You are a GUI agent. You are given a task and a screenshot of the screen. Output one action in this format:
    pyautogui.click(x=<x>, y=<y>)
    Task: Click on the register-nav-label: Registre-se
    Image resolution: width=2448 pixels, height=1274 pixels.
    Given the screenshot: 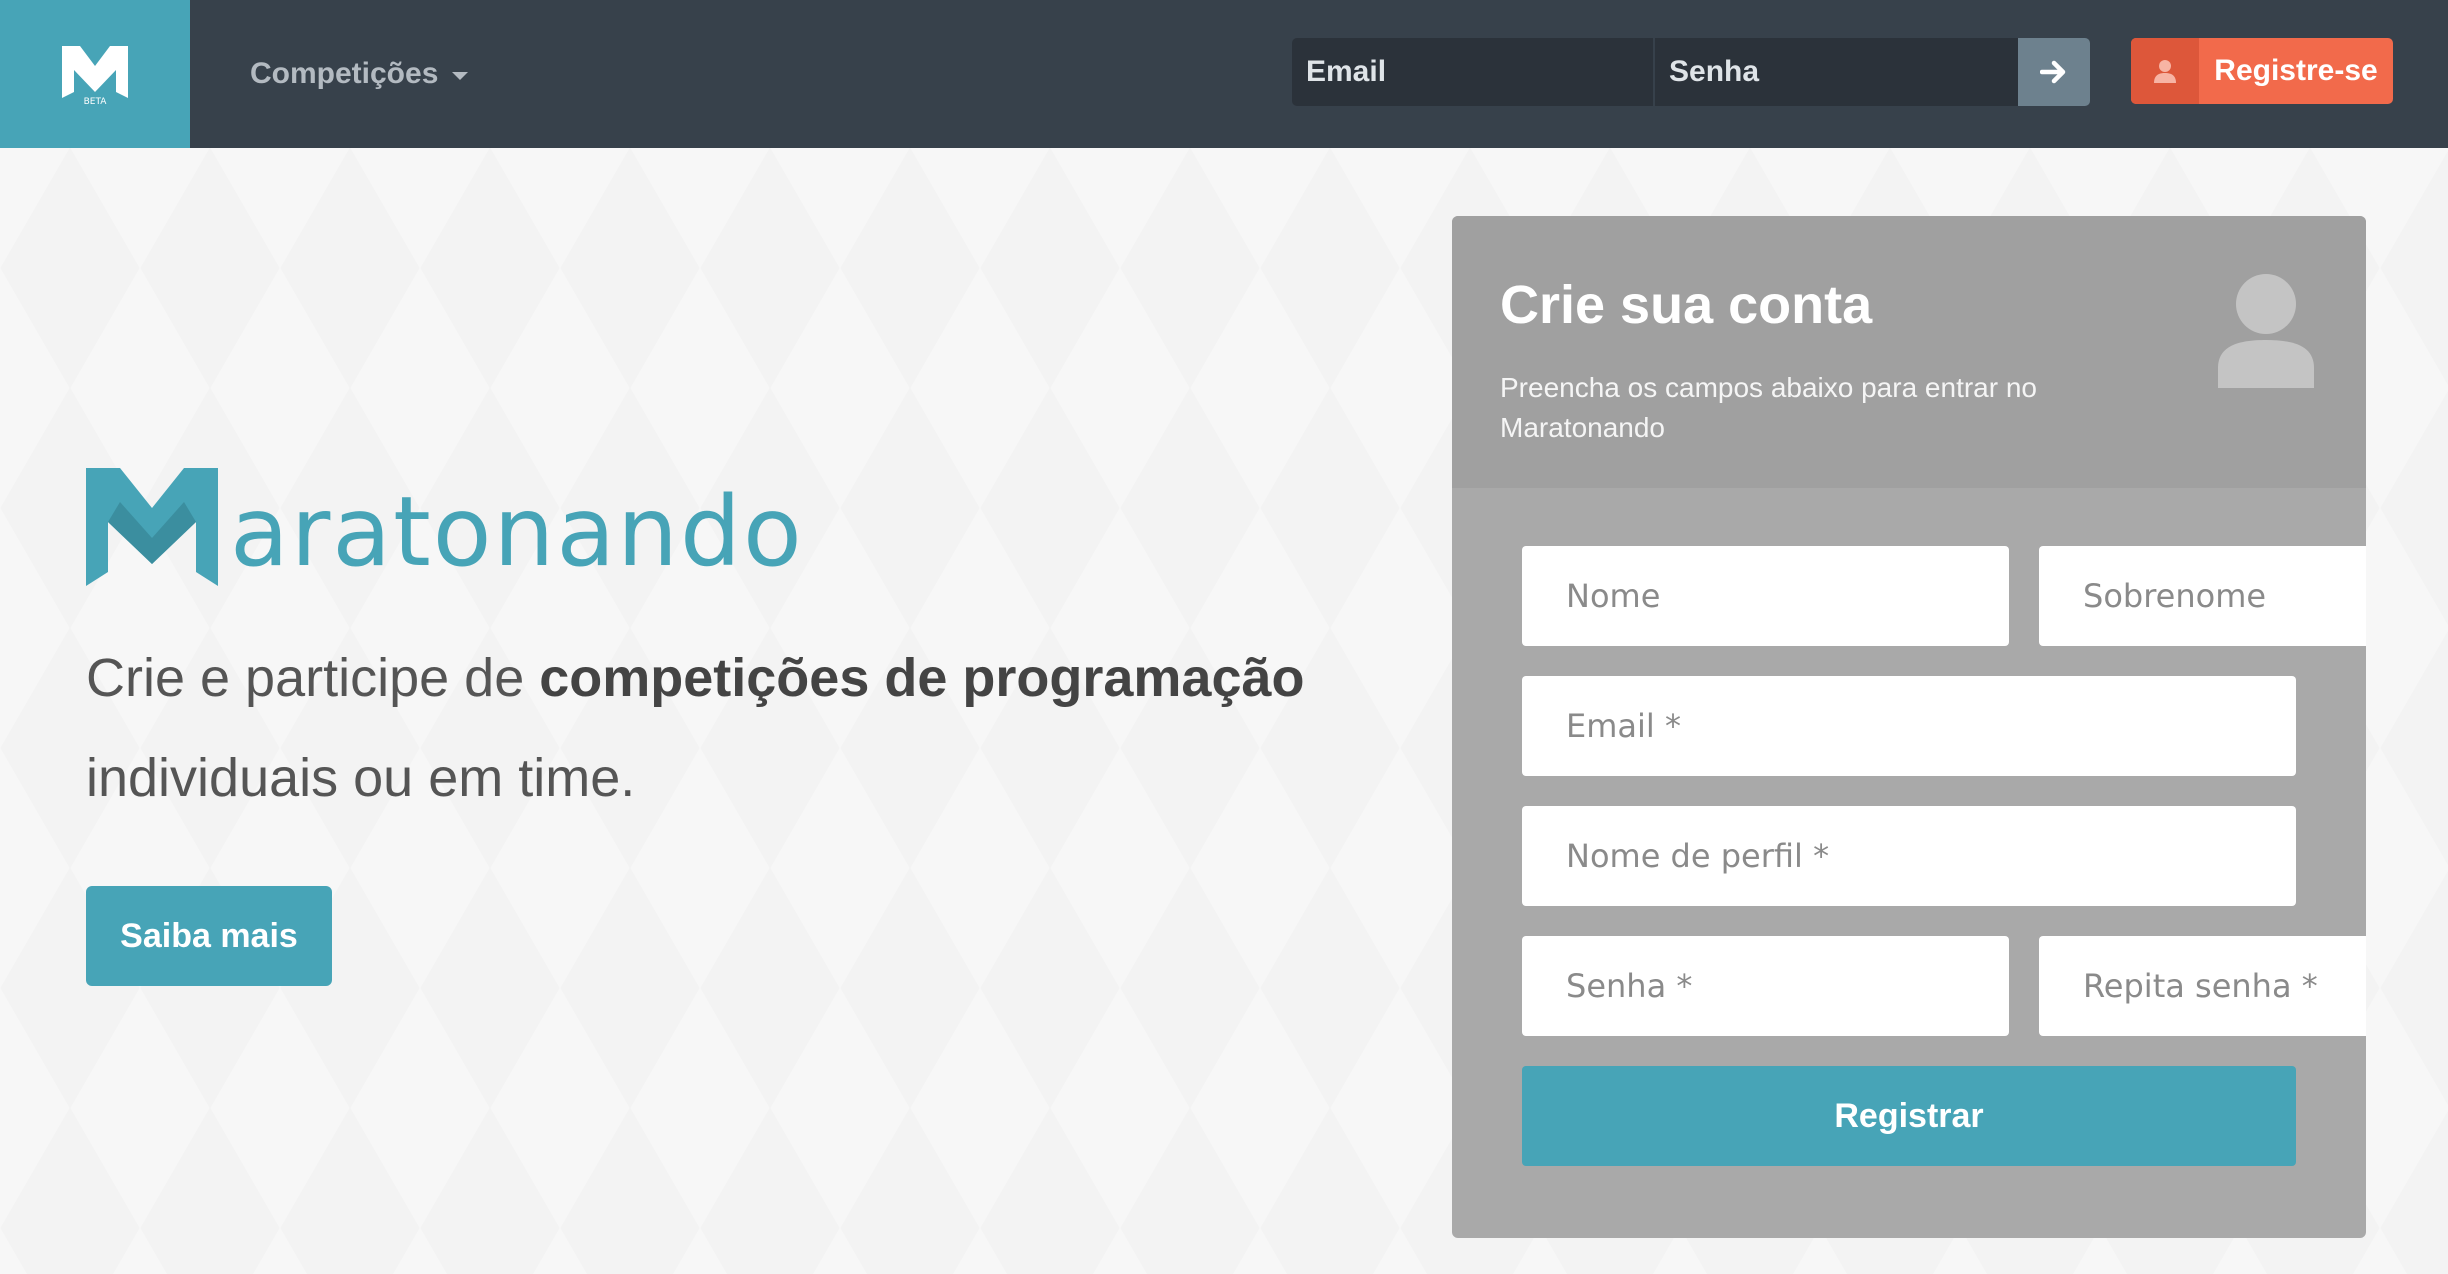 What is the action you would take?
    pyautogui.click(x=2296, y=70)
    